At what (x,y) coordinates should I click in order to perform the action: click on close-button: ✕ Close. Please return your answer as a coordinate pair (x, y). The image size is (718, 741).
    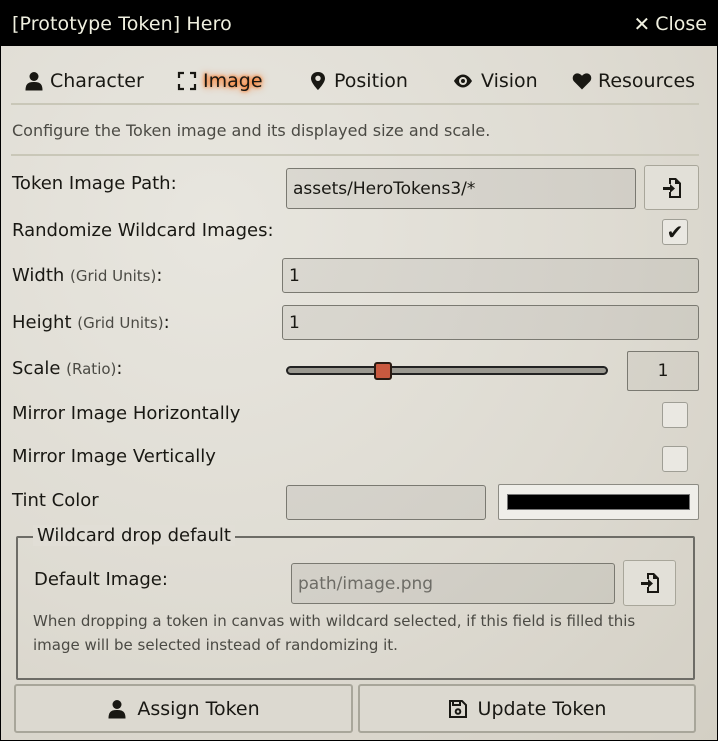
    Looking at the image, I should click on (670, 24).